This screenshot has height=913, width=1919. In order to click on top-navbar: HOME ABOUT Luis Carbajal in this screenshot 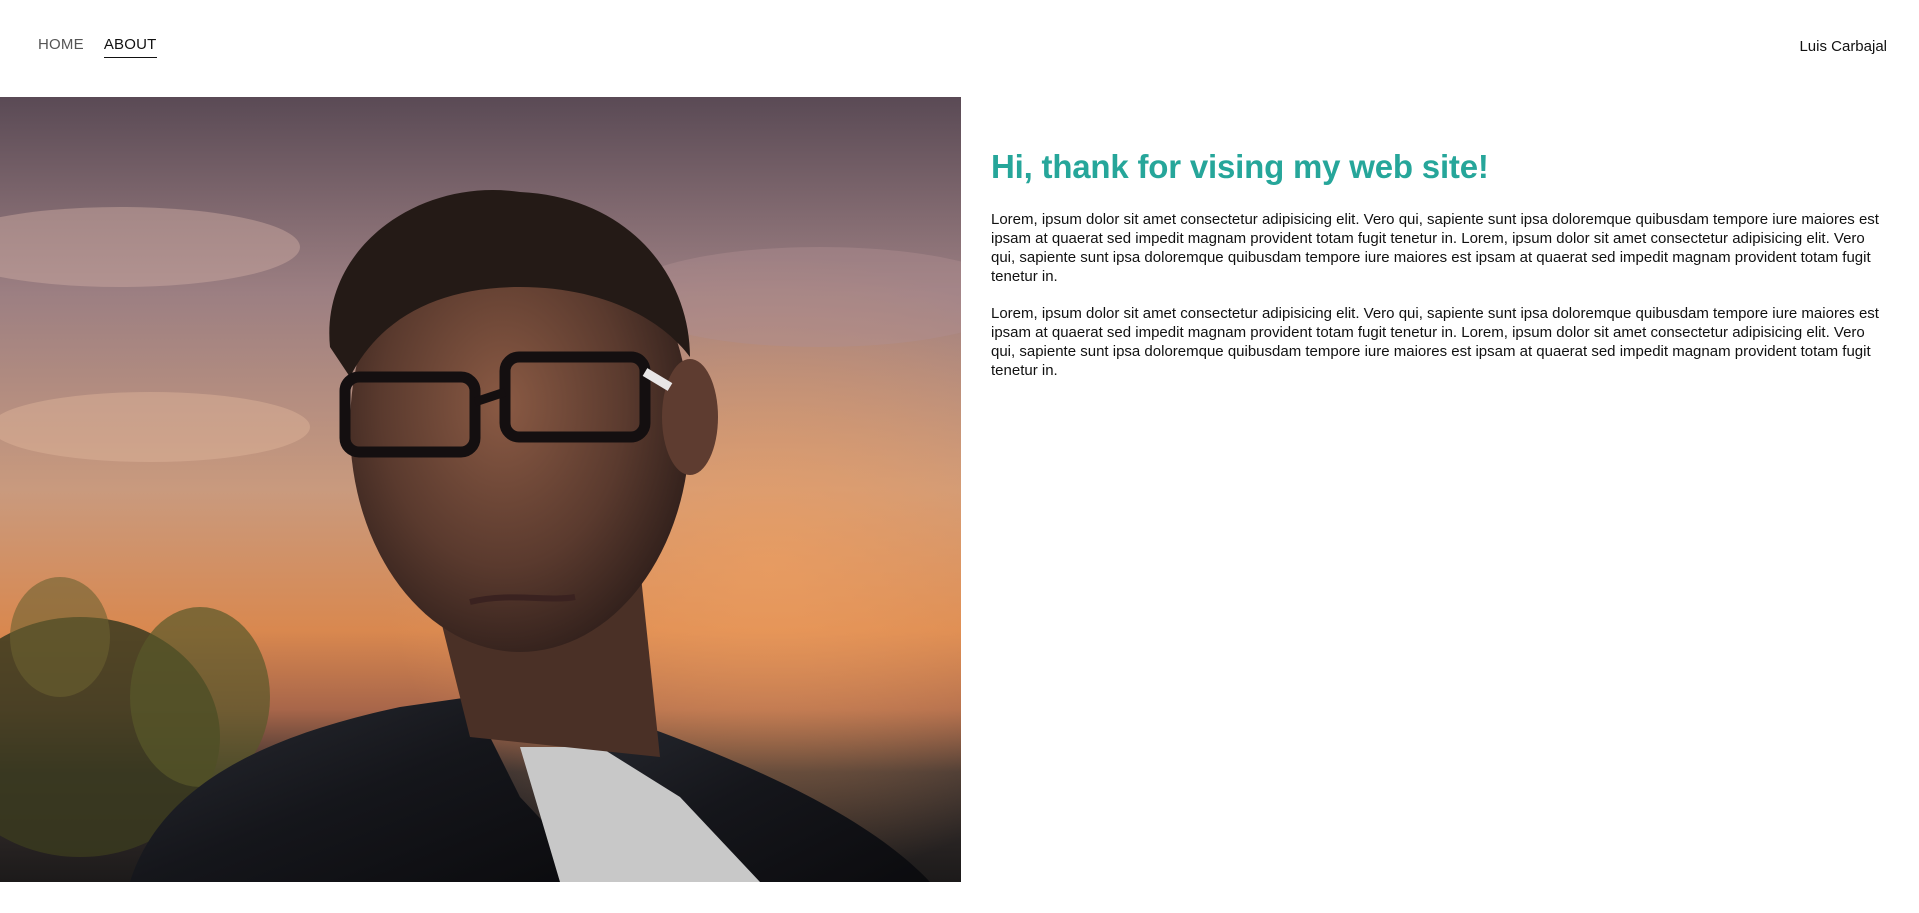, I will do `click(959, 48)`.